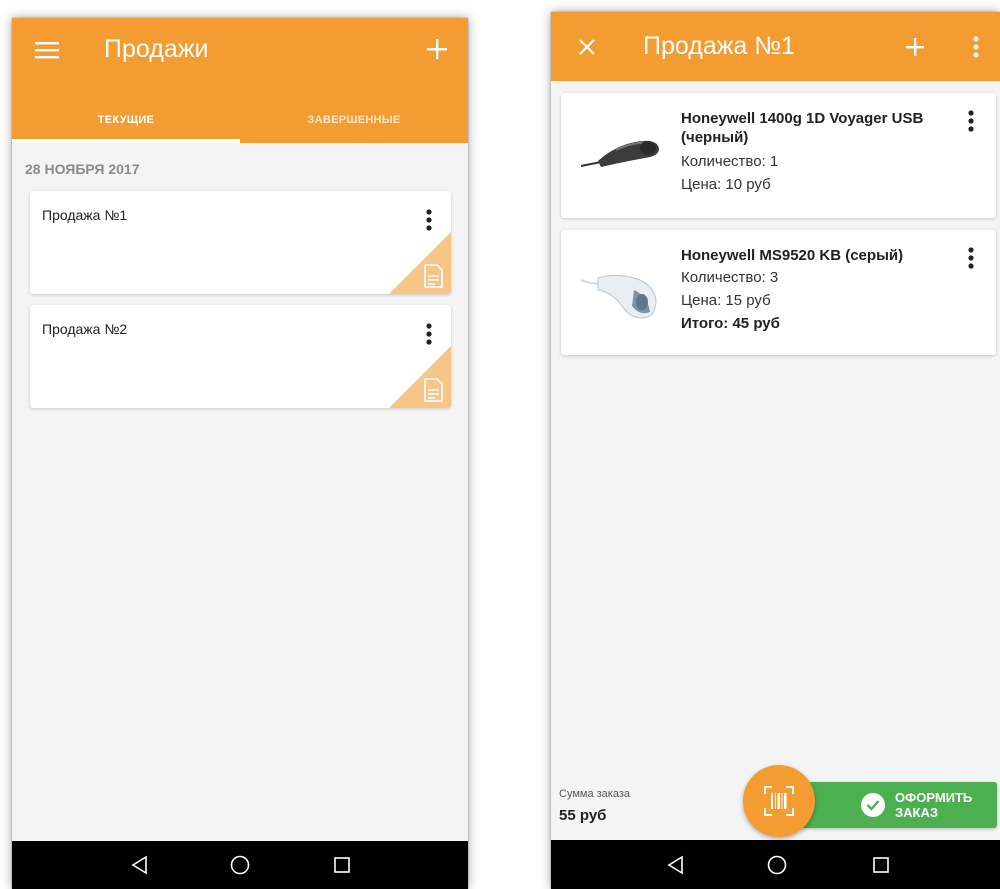 The width and height of the screenshot is (1000, 889). What do you see at coordinates (85, 329) in the screenshot?
I see `sale-name: Продажа №2` at bounding box center [85, 329].